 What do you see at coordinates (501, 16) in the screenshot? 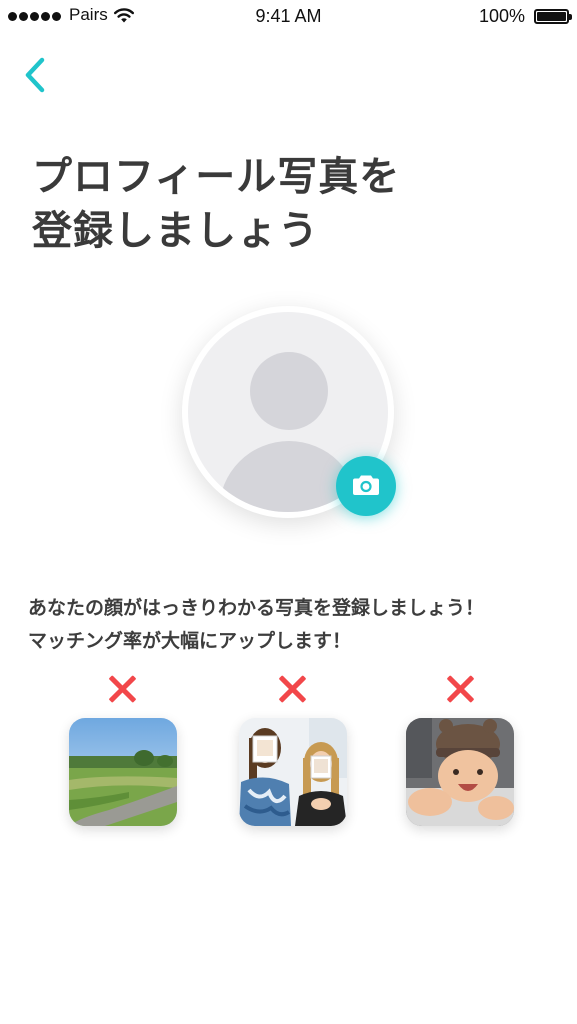
I see `battery-percentage: 100%` at bounding box center [501, 16].